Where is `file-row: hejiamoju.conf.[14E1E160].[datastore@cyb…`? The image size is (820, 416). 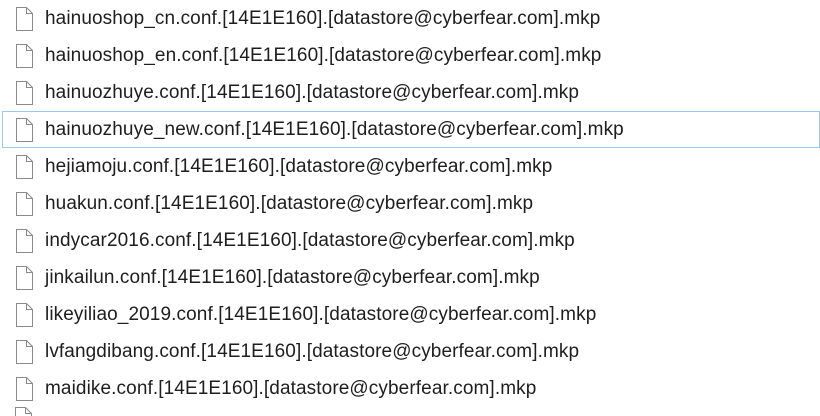
file-row: hejiamoju.conf.[14E1E160].[datastore@cyb… is located at coordinates (410, 166).